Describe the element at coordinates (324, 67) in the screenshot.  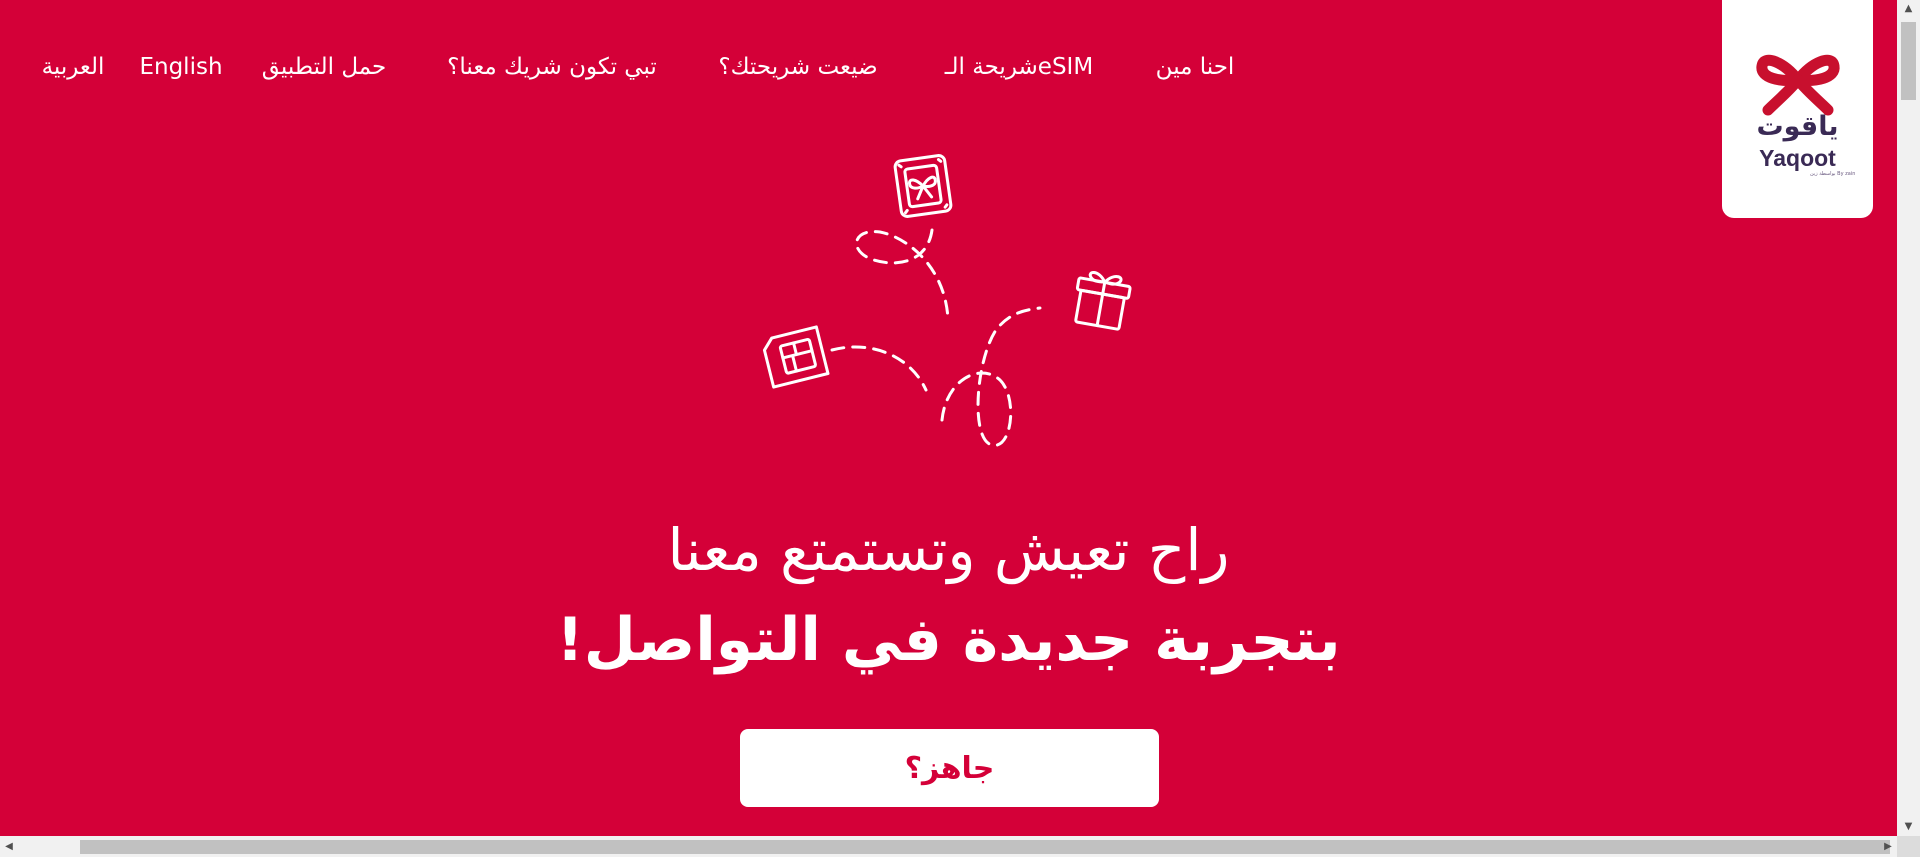
I see `nav-item-download-app: حمل التطبيق` at that location.